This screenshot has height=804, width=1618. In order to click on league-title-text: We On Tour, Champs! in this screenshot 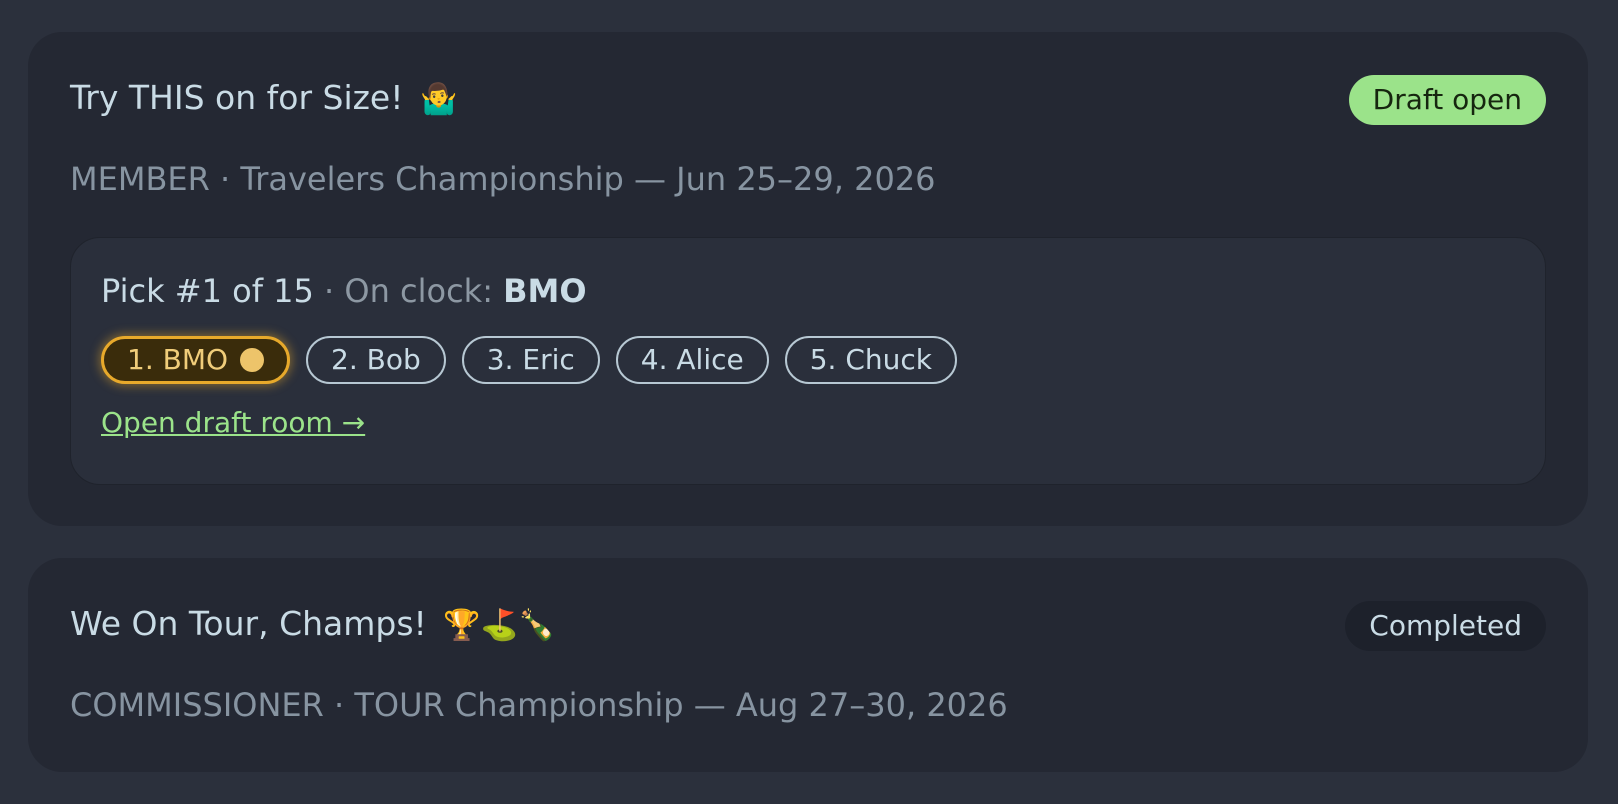, I will do `click(248, 623)`.